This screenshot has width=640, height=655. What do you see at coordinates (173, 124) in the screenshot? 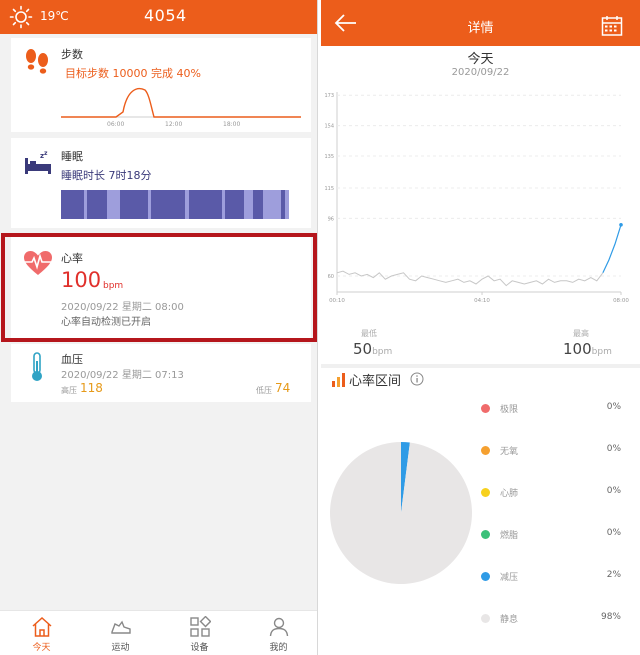
I see `steps-tick-12: 12:00` at bounding box center [173, 124].